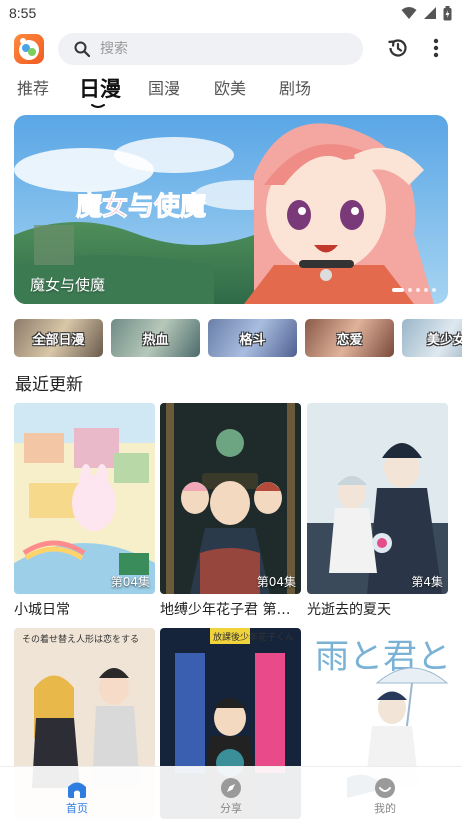 This screenshot has height=821, width=462. I want to click on anime-card: 第4集 光逝去的夏天, so click(377, 511).